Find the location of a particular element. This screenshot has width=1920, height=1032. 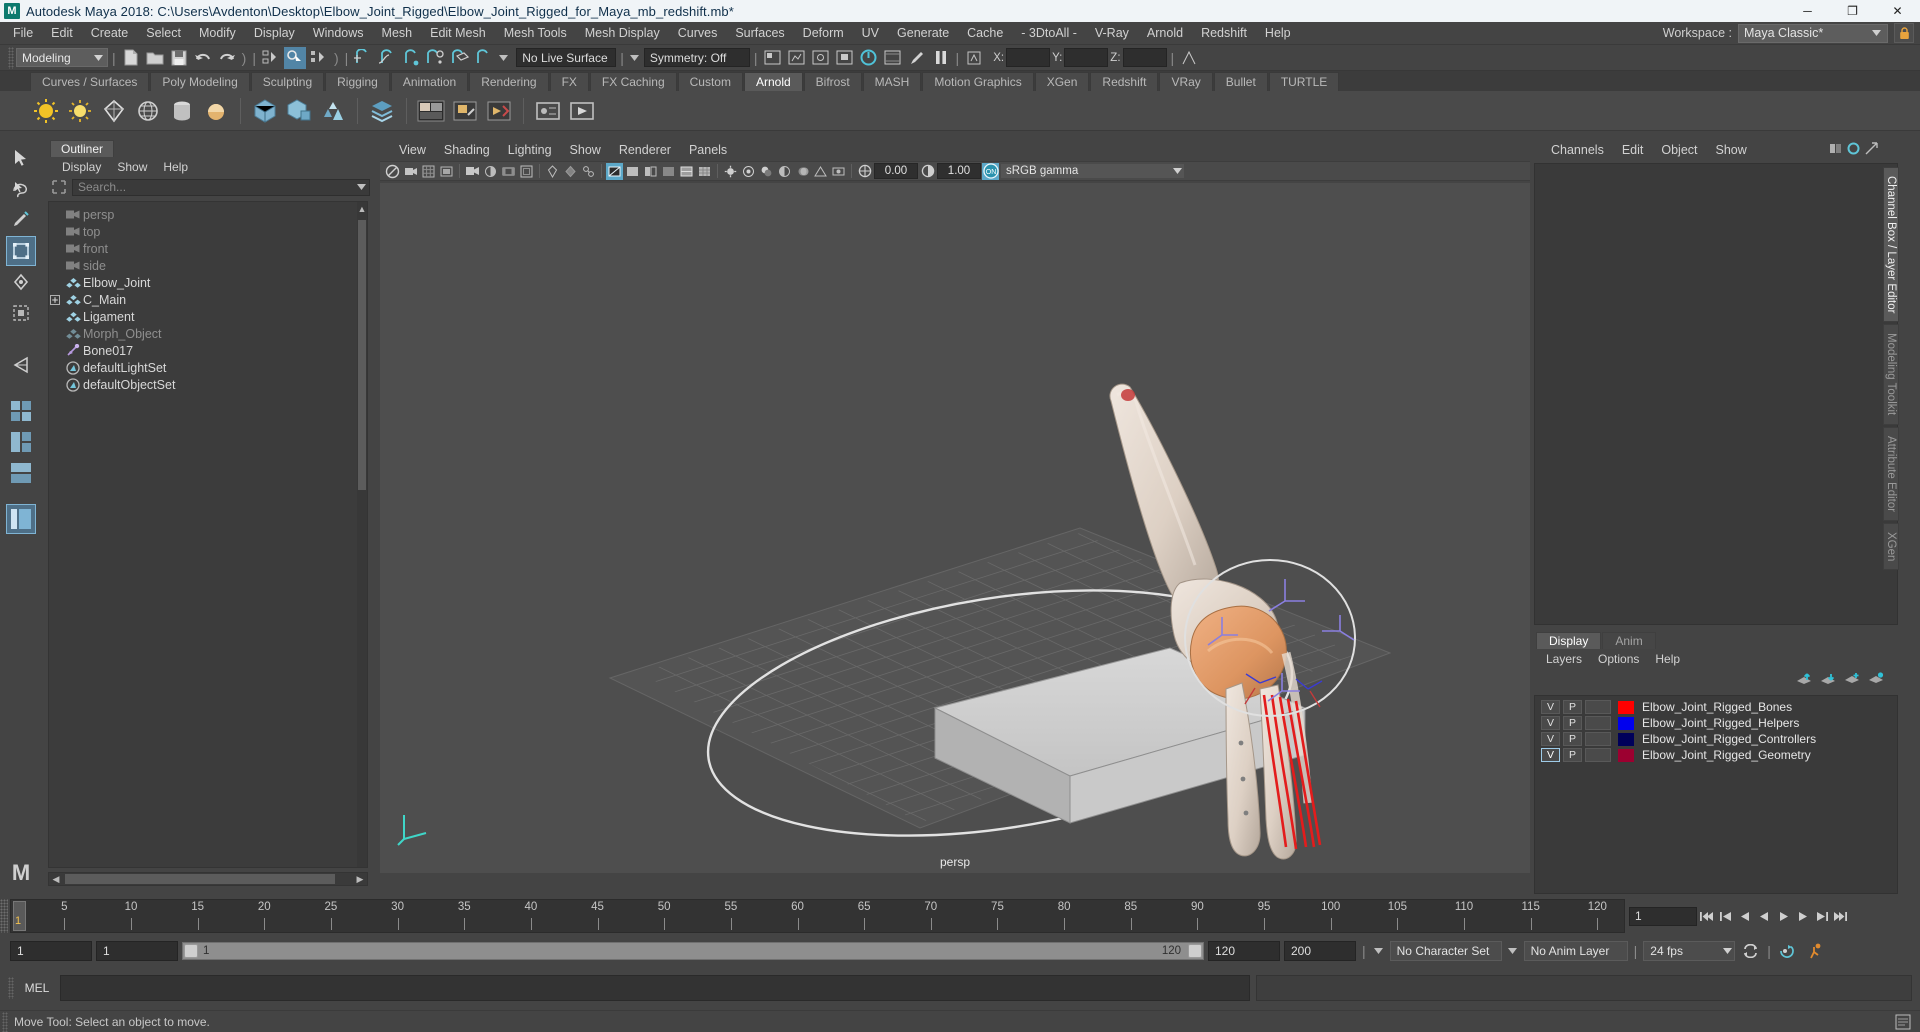

exposure-icon is located at coordinates (864, 171).